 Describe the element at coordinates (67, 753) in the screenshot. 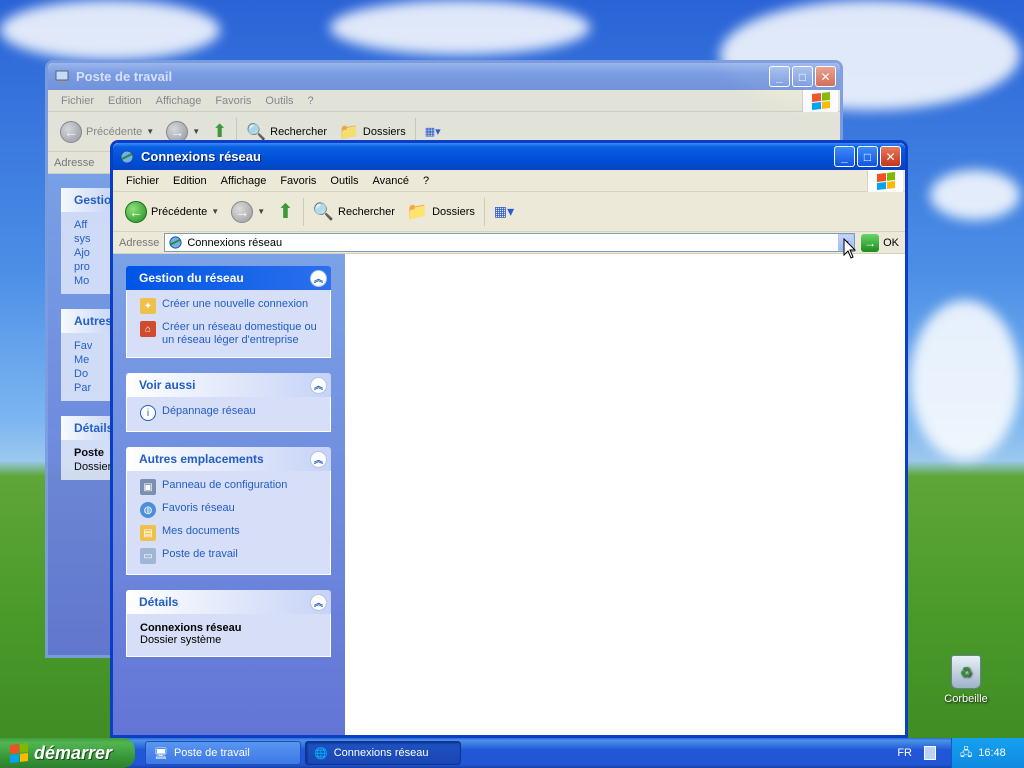

I see `start-button: démarrer` at that location.